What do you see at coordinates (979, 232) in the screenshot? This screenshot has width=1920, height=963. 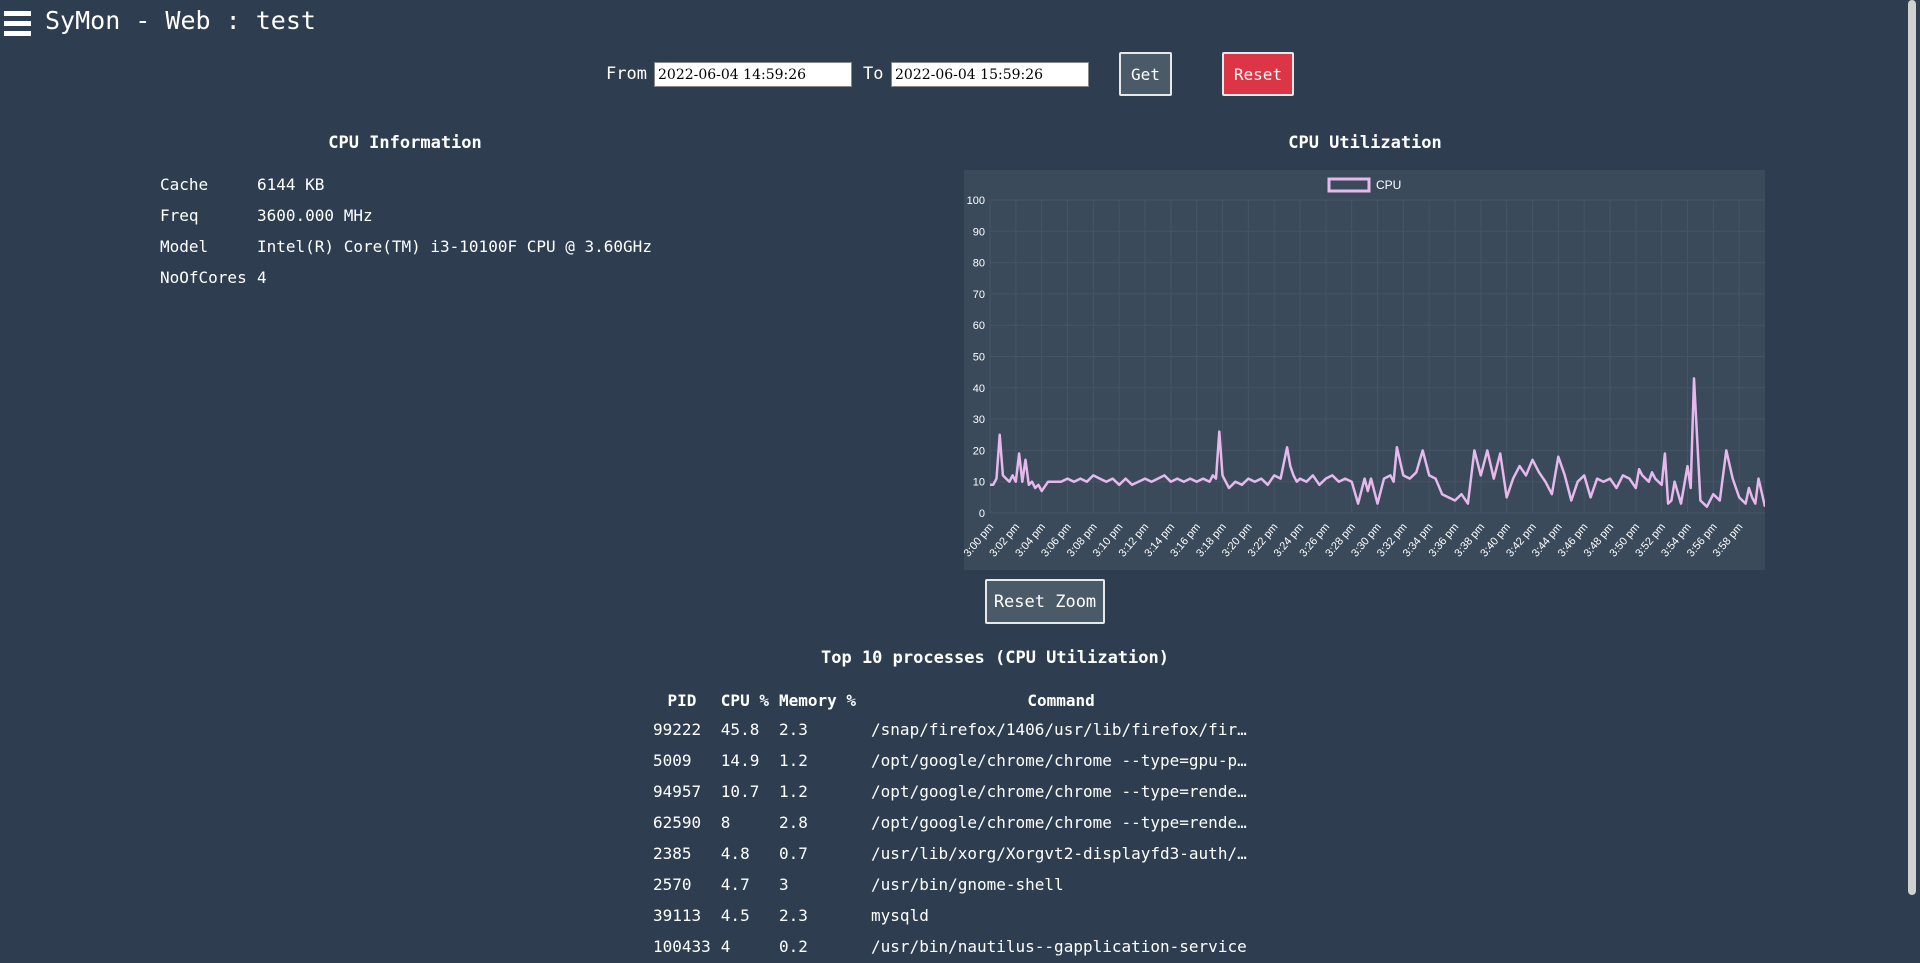 I see `y-tick-label: 90` at bounding box center [979, 232].